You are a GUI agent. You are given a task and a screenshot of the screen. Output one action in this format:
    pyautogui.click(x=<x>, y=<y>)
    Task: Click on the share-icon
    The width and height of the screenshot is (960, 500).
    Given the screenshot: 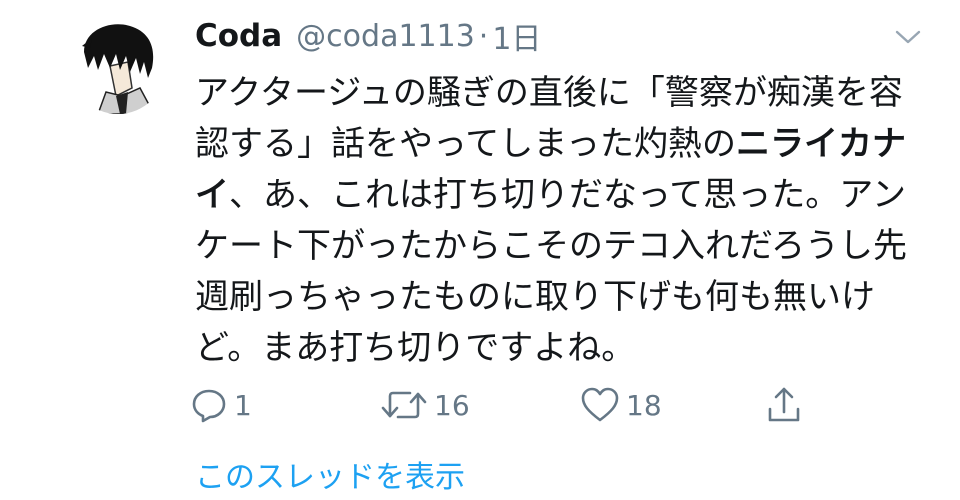 What is the action you would take?
    pyautogui.click(x=784, y=404)
    